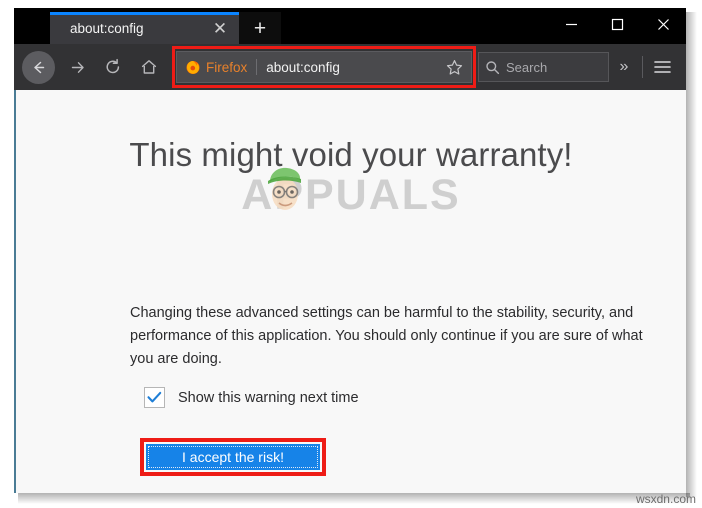  I want to click on navigation-toolbar: Firefox about:config Search », so click(350, 67).